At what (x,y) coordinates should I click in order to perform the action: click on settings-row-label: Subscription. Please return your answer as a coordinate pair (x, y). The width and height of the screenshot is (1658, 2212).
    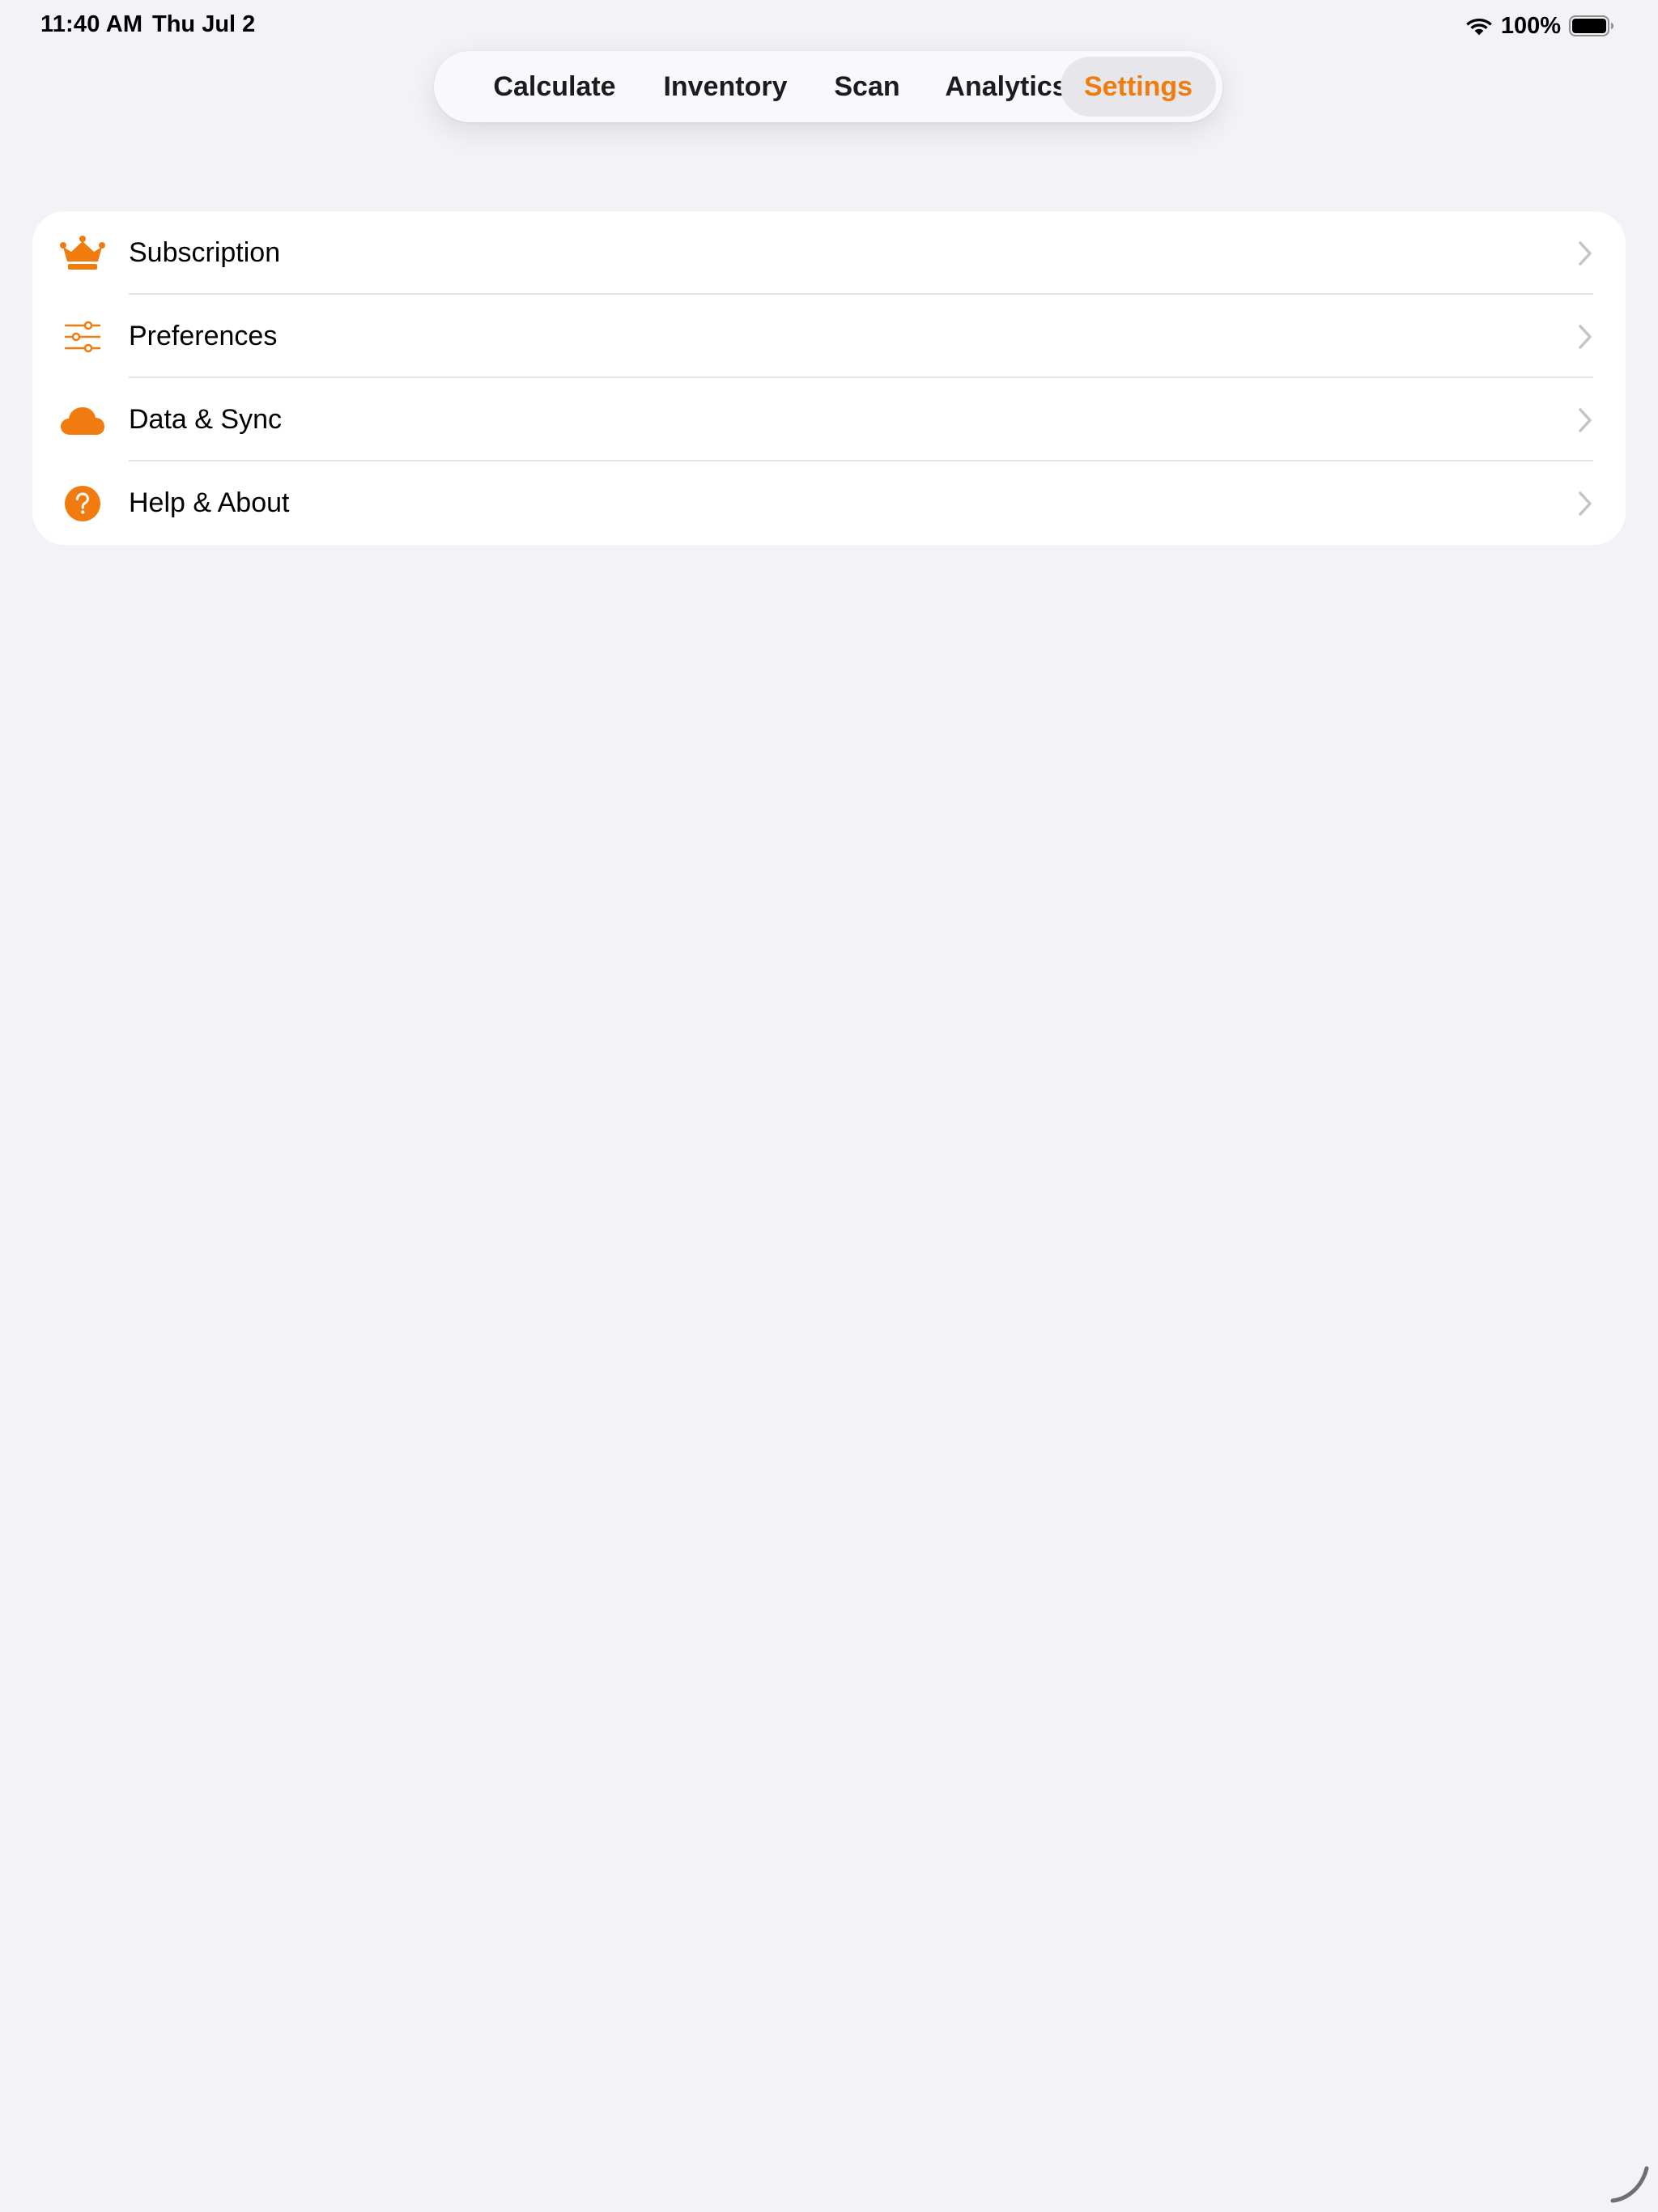
    Looking at the image, I should click on (205, 253).